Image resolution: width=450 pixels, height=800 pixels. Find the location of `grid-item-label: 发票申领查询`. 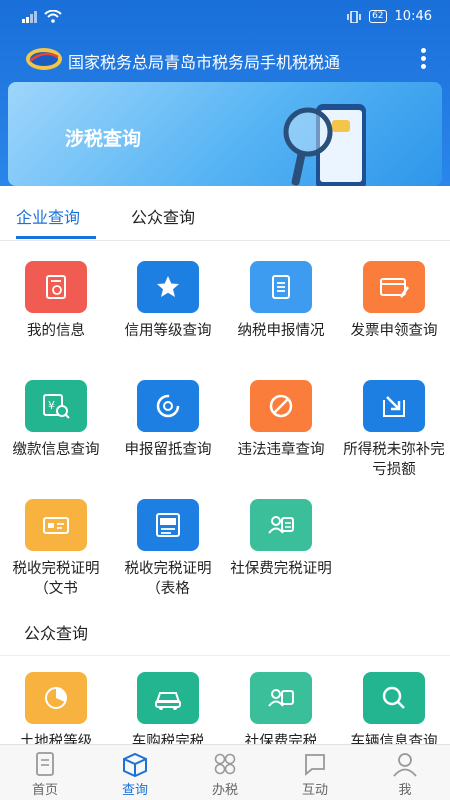

grid-item-label: 发票申领查询 is located at coordinates (394, 331).